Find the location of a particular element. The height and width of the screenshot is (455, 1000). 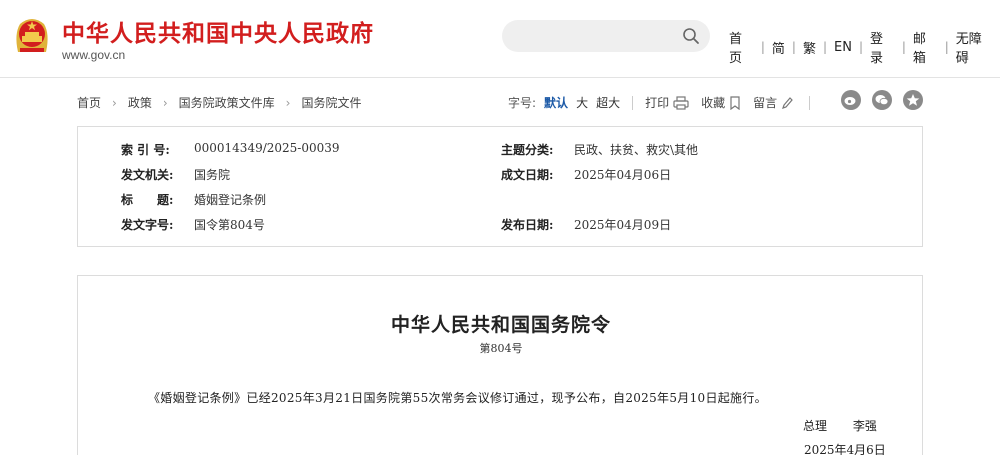

weibo-icon is located at coordinates (851, 100).